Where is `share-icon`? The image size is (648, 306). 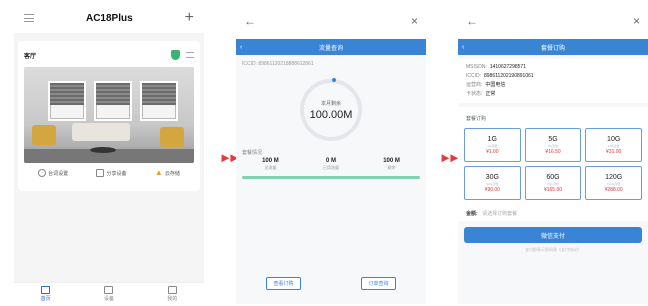
share-icon is located at coordinates (100, 173).